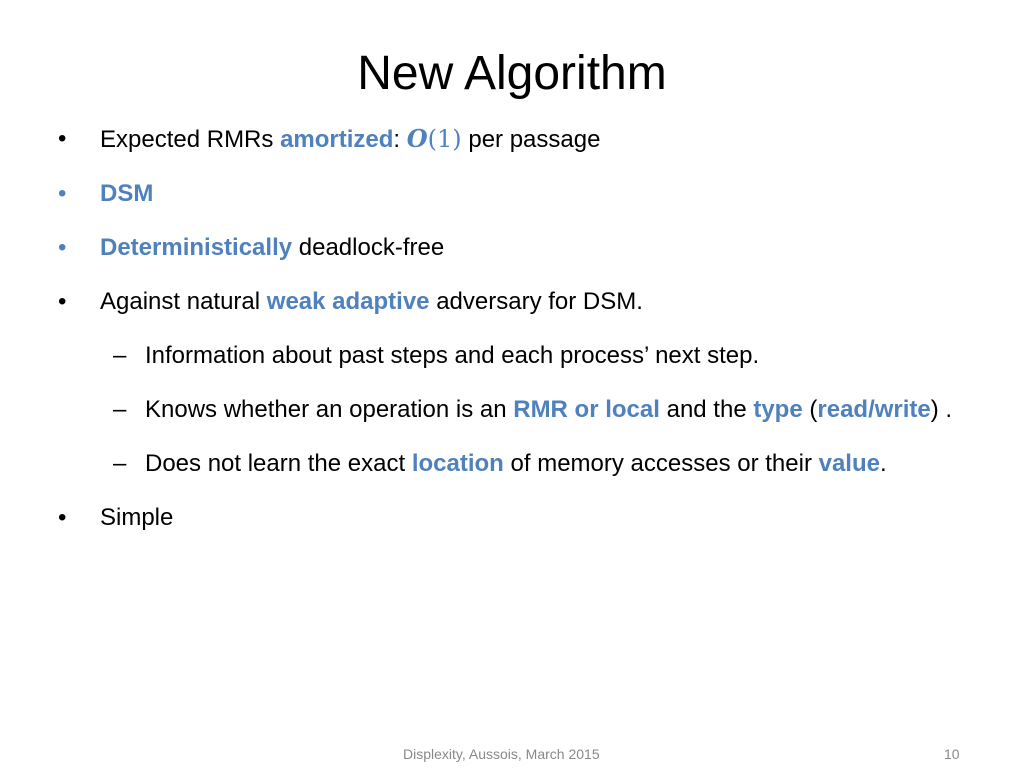  Describe the element at coordinates (952, 754) in the screenshot. I see `page-number: 10` at that location.